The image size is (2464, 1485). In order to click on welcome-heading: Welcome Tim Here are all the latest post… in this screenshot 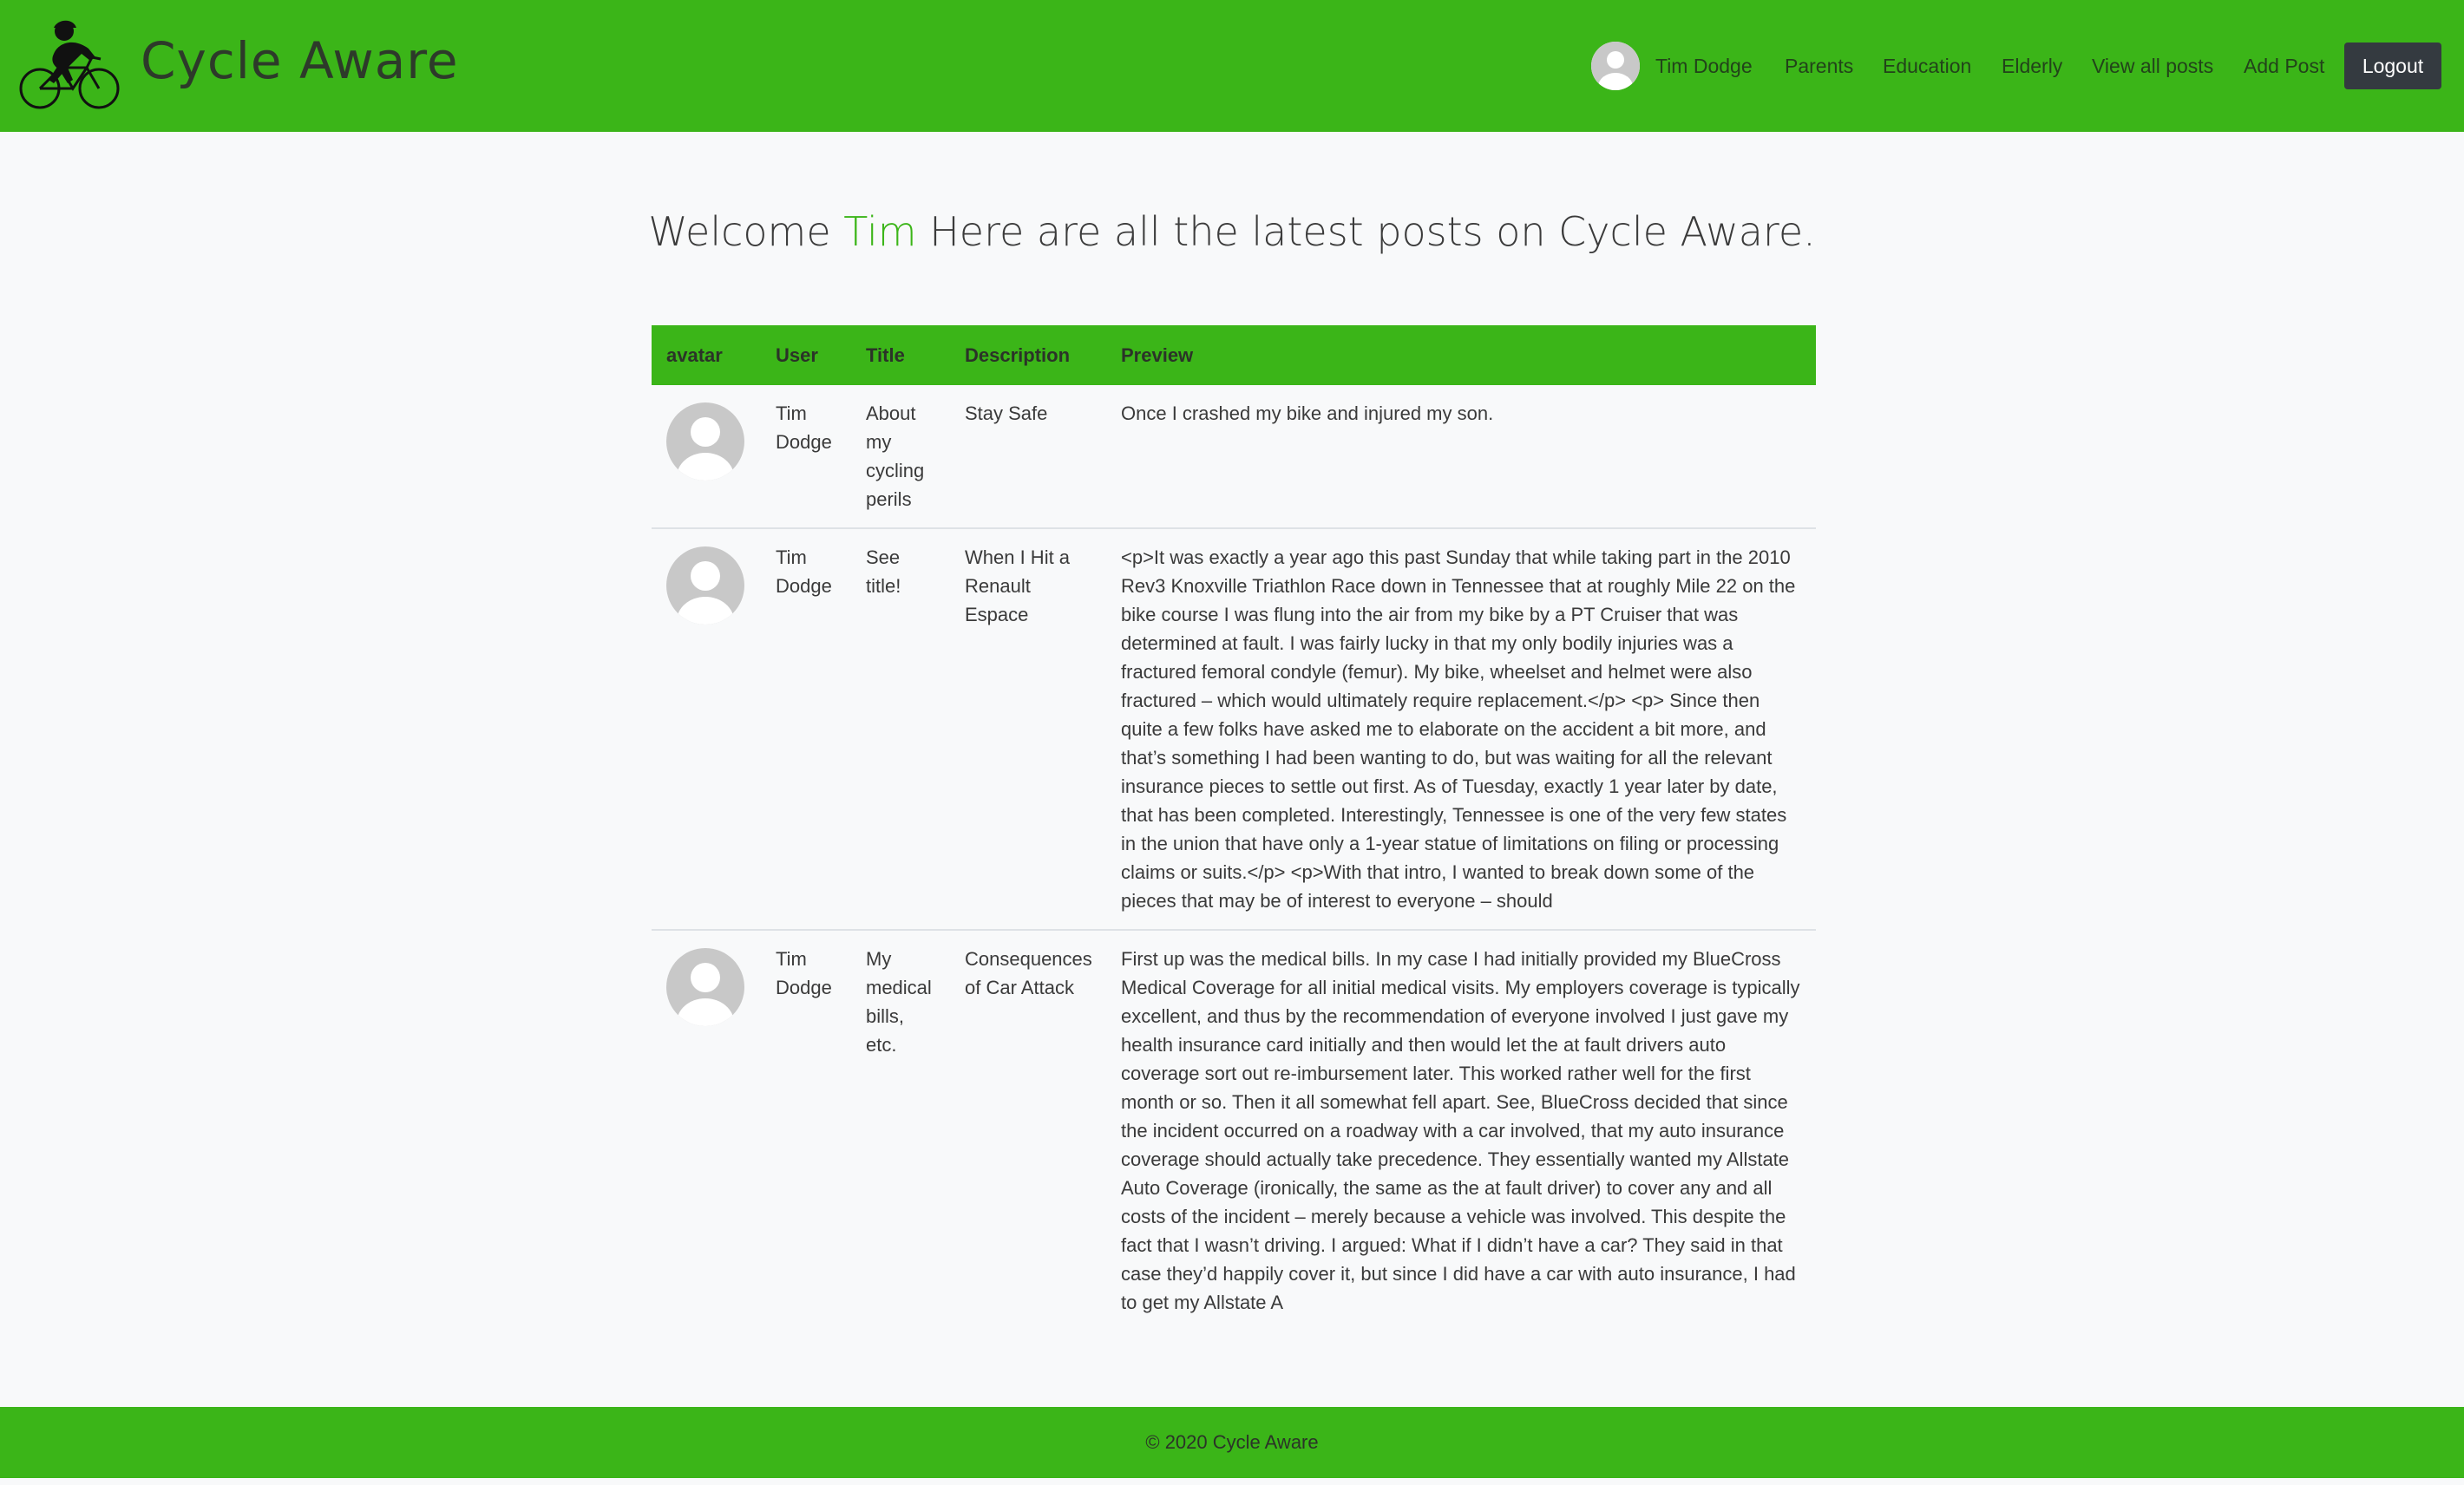, I will do `click(1232, 232)`.